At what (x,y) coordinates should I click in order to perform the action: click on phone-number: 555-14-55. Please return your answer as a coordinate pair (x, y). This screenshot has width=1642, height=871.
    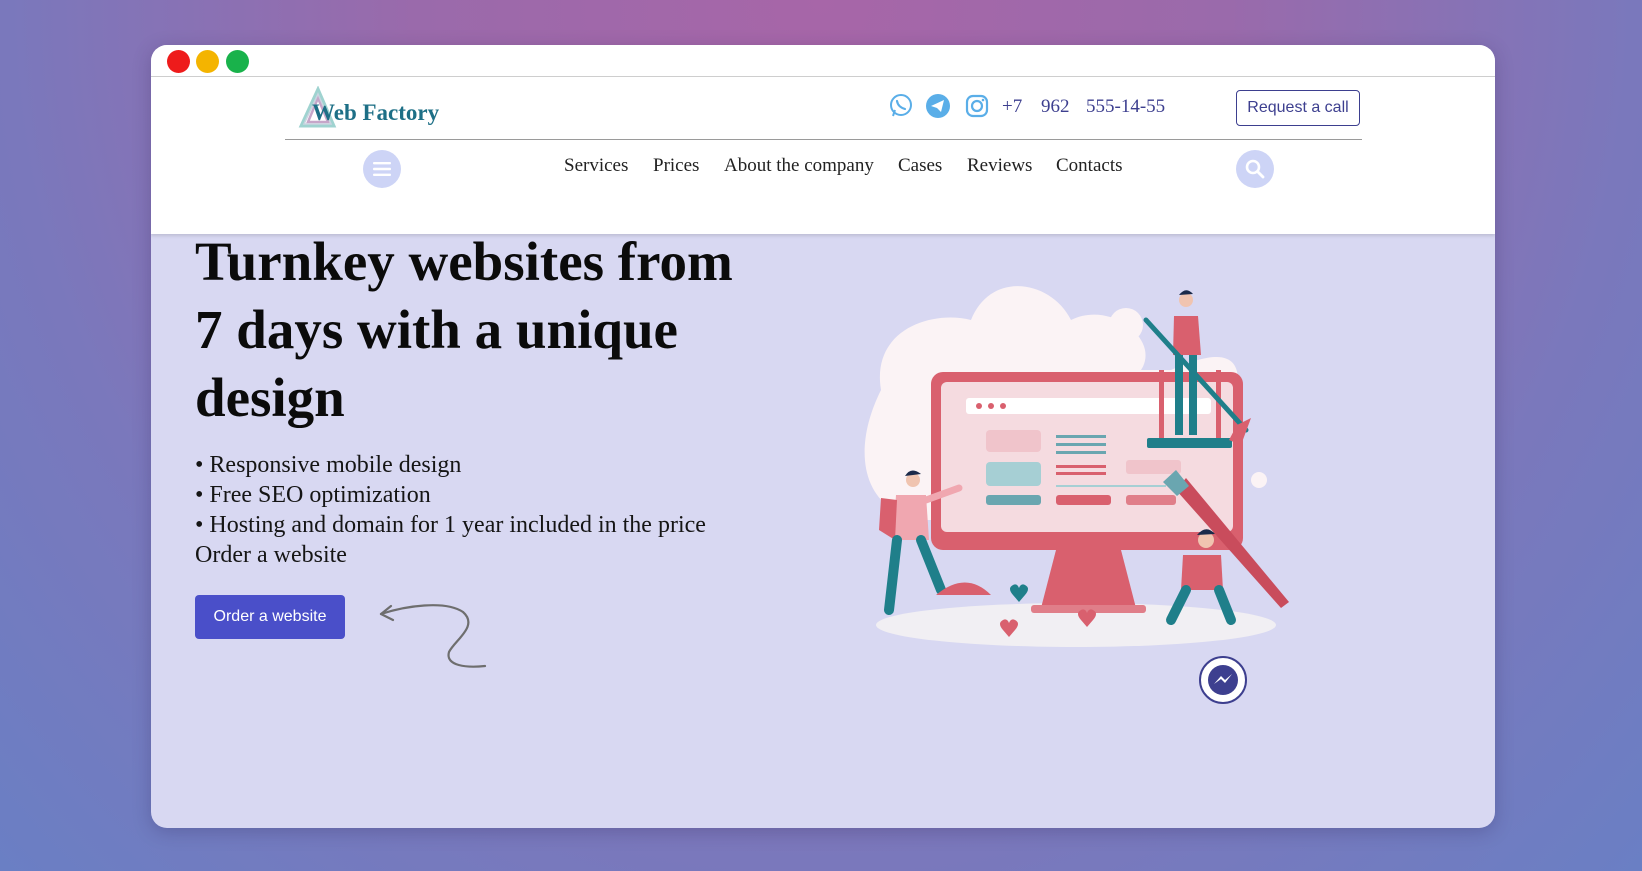
    Looking at the image, I should click on (1125, 107).